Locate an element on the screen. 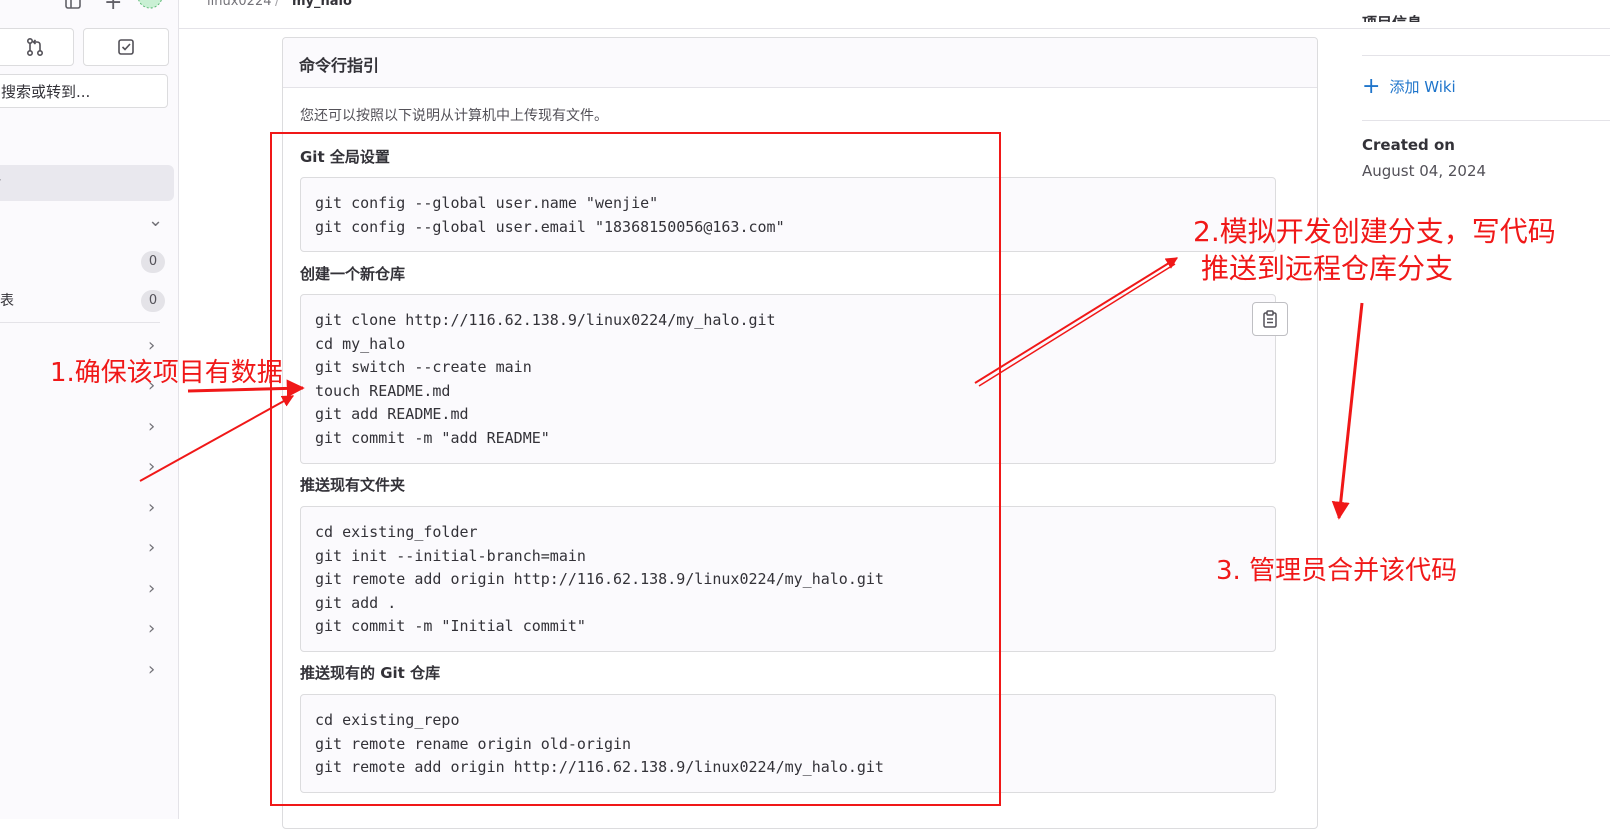 The height and width of the screenshot is (829, 1610). annotation-step-1: 1.确保该项目有数据 is located at coordinates (166, 373).